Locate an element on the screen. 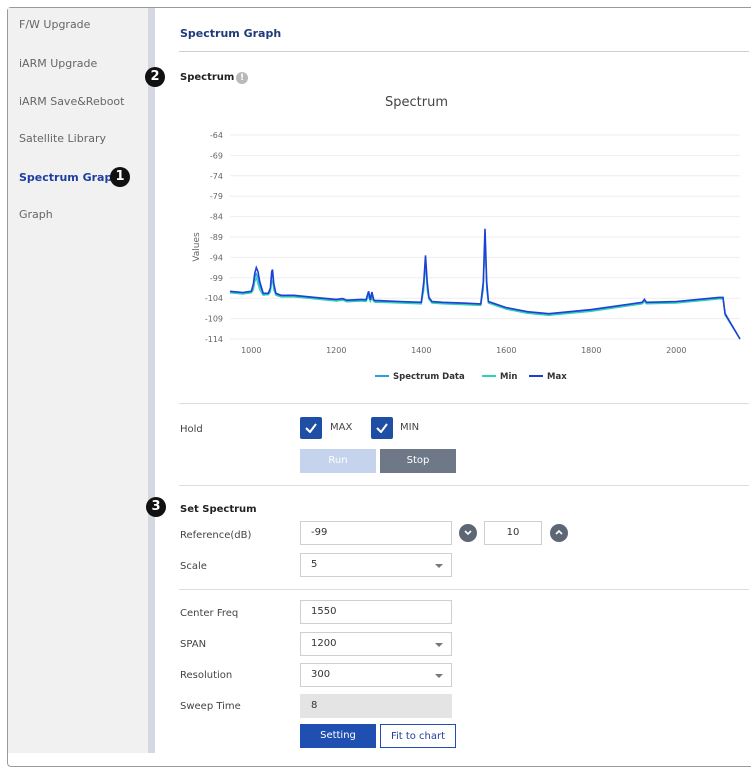 The height and width of the screenshot is (767, 751). set-spectrum-title: Set Spectrum is located at coordinates (218, 509).